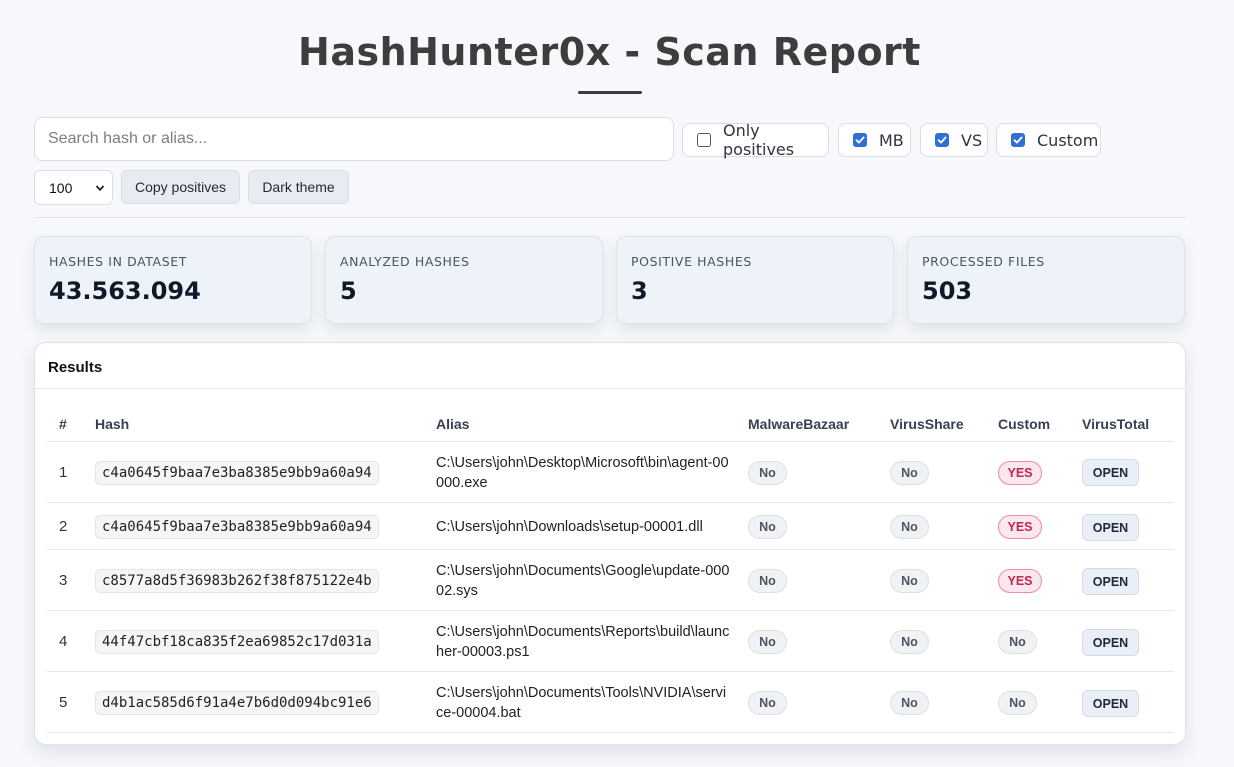  I want to click on copy-positives-button: Copy positives, so click(180, 187).